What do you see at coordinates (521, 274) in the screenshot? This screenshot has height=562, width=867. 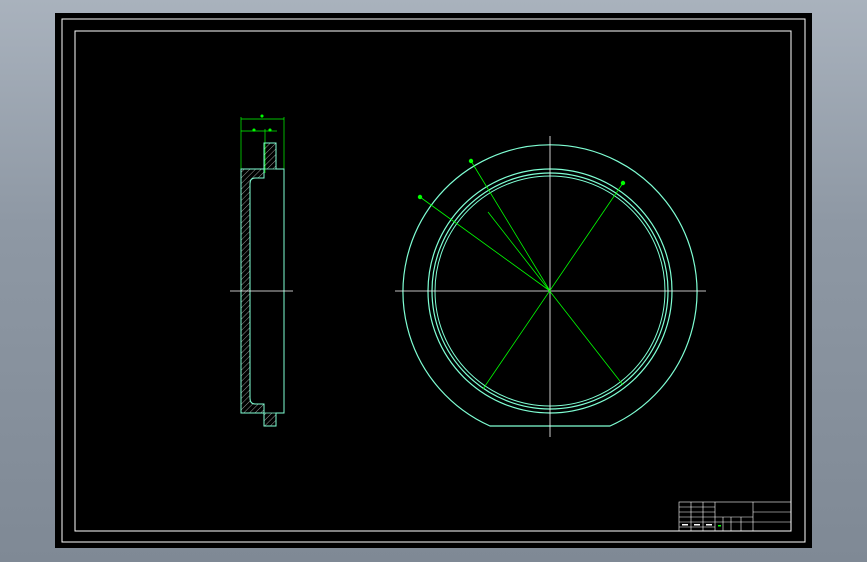 I see `radius-leaders` at bounding box center [521, 274].